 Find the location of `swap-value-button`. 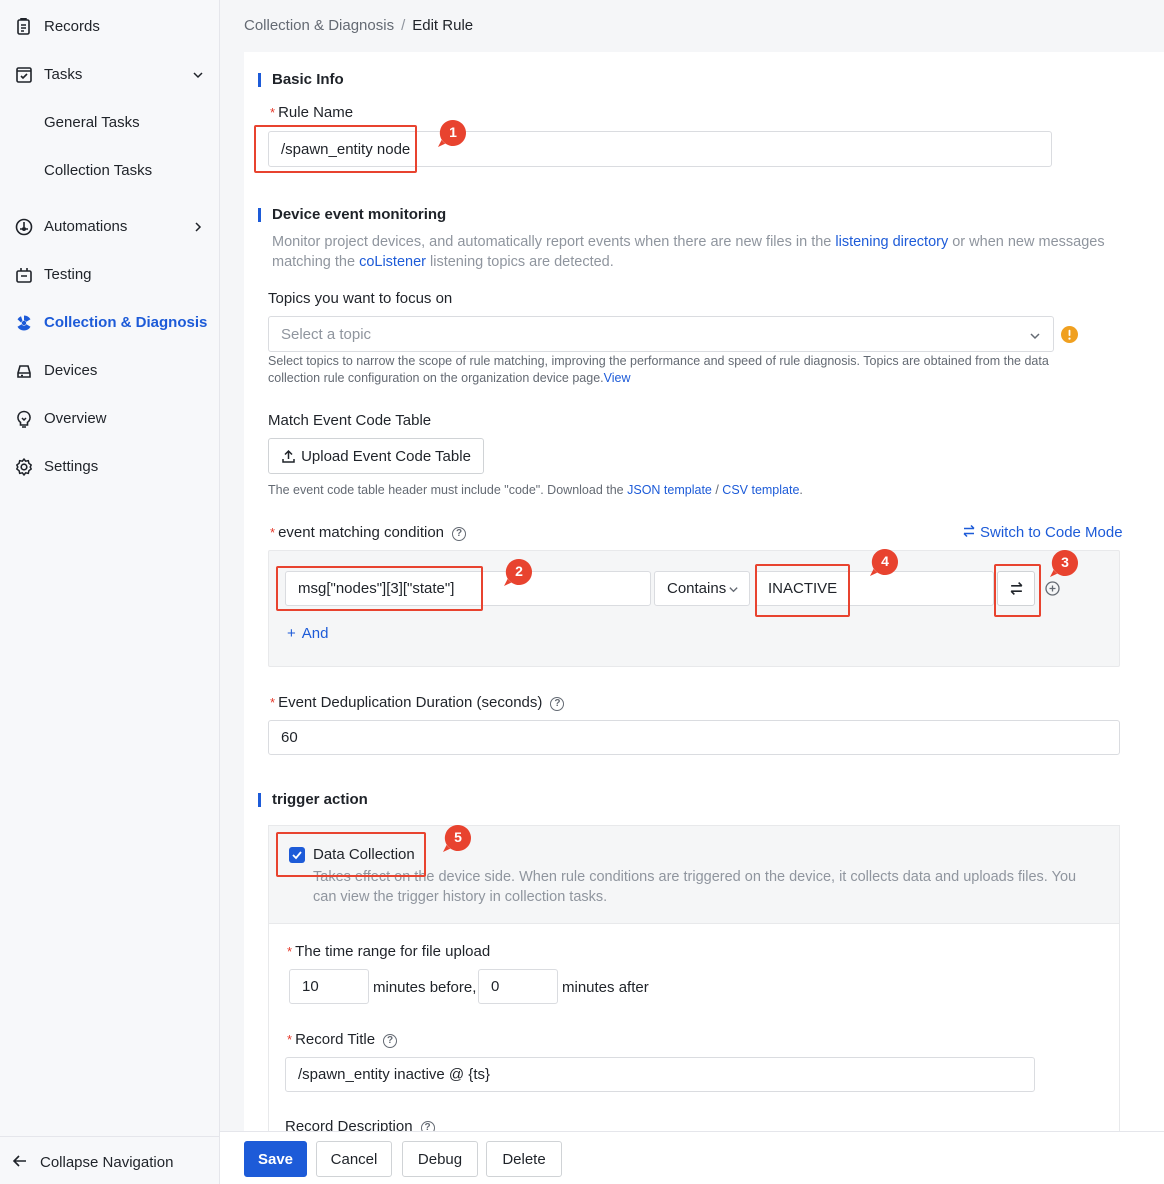

swap-value-button is located at coordinates (1016, 588).